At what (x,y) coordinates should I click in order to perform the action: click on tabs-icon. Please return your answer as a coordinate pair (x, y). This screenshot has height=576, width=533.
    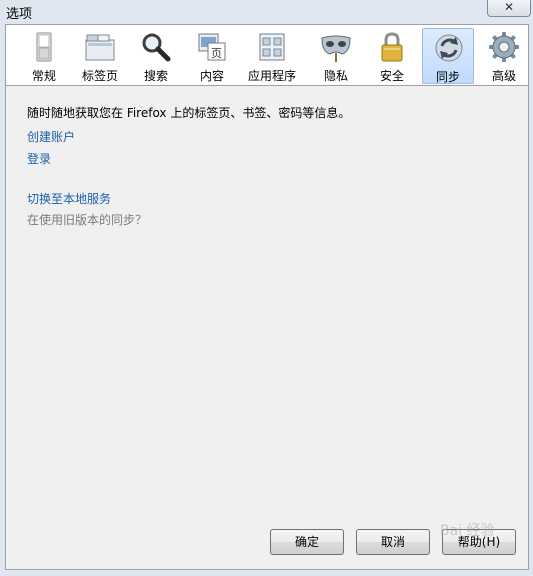
    Looking at the image, I should click on (100, 47).